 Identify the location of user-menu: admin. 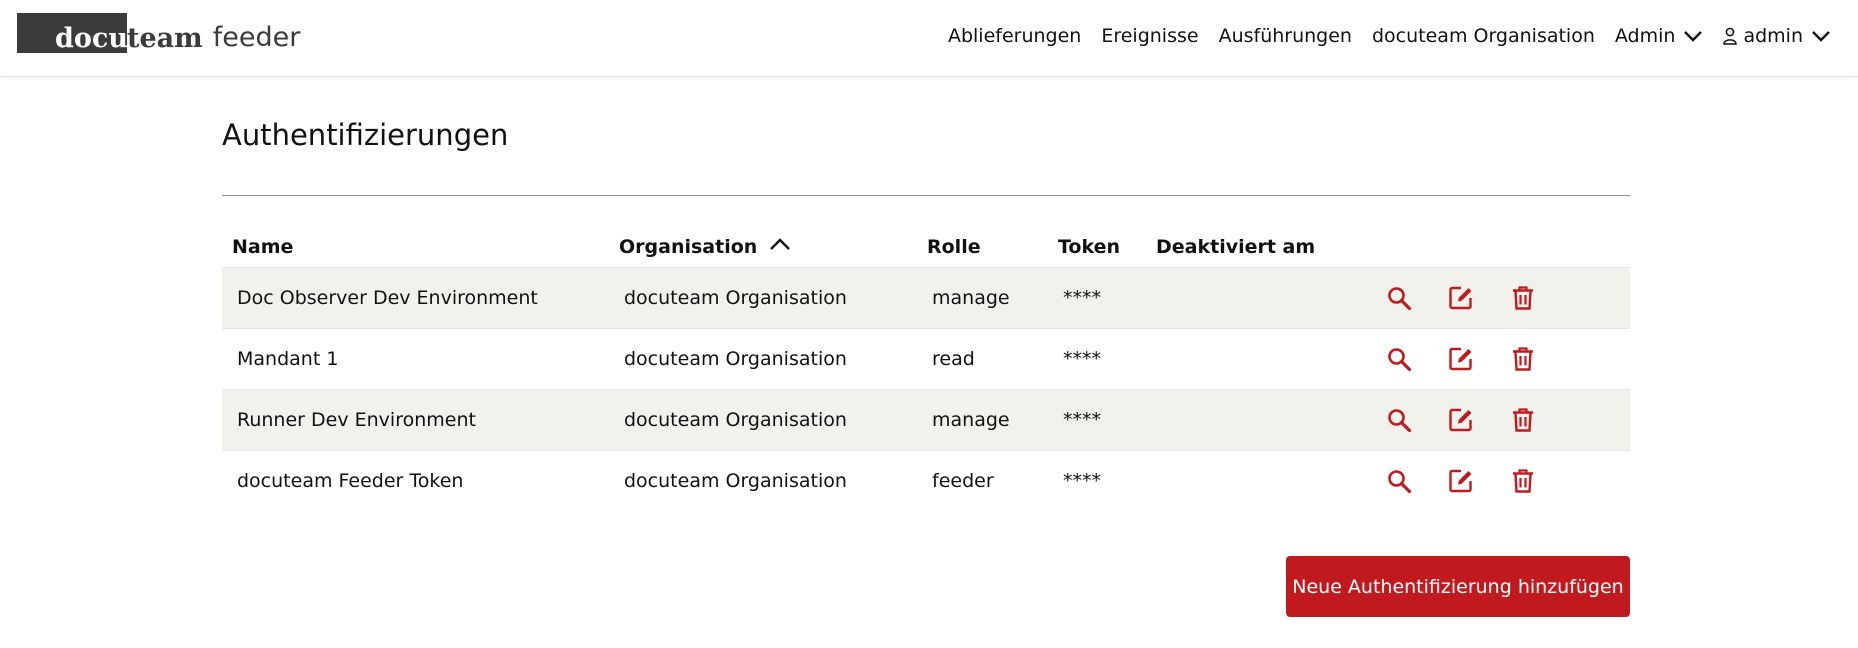
(1777, 36).